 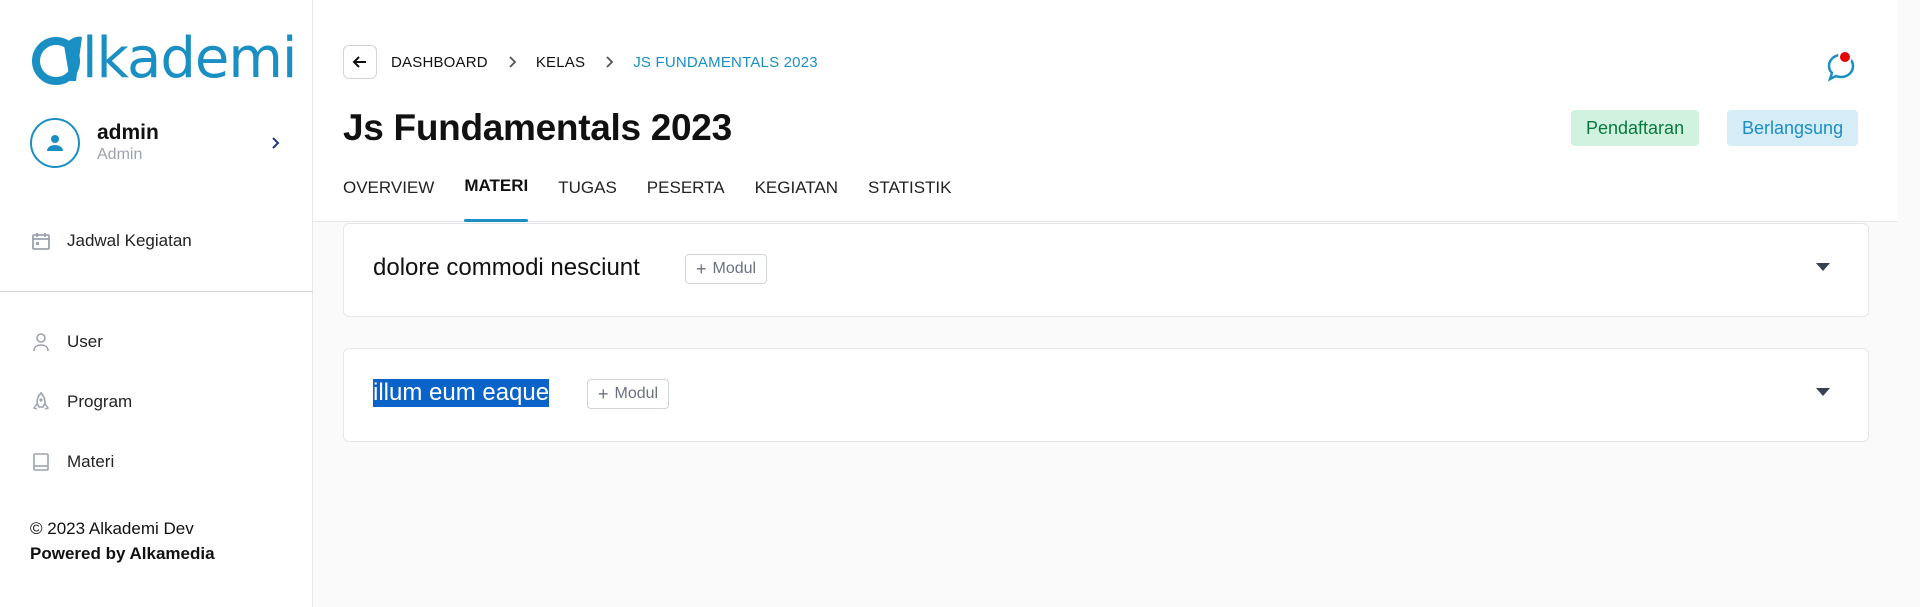 I want to click on tab-peserta: PESERTA, so click(x=686, y=197).